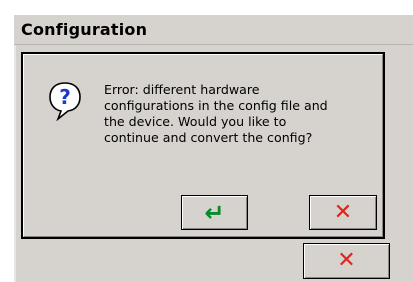 The height and width of the screenshot is (282, 413). I want to click on confirm-button: ↵, so click(214, 212).